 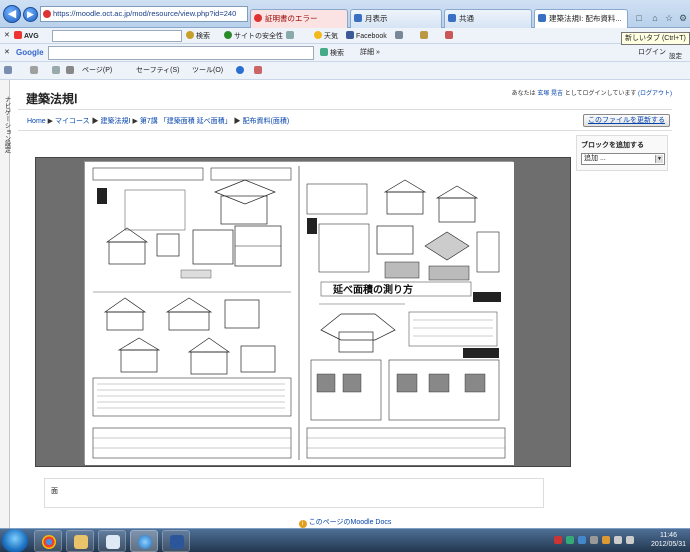 I want to click on dock-navigation-tab: ナビゲーション, so click(x=6, y=119).